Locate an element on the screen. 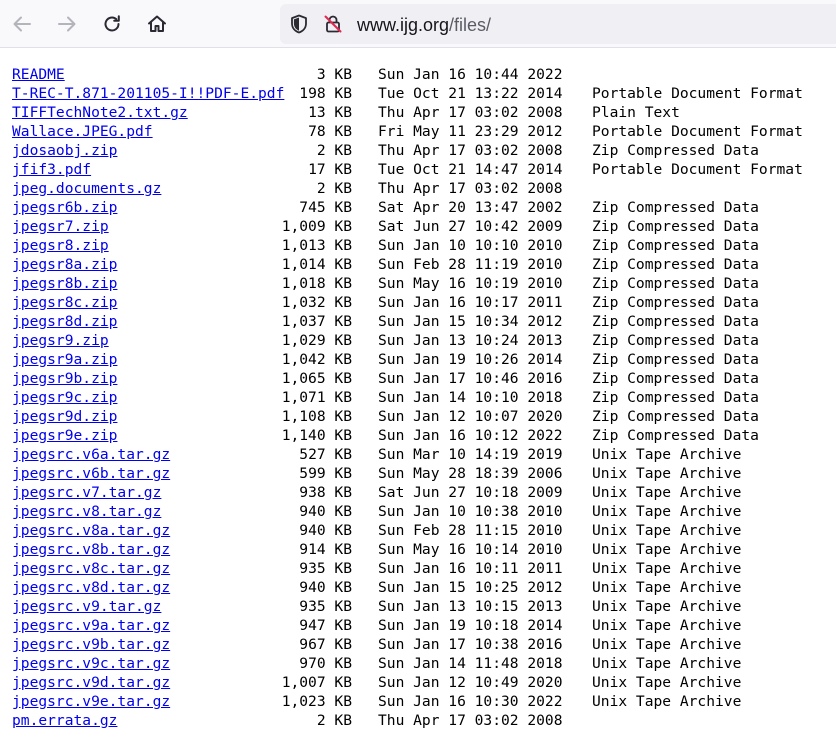 The image size is (836, 735). file-link: jpegsr6b.zip is located at coordinates (64, 207).